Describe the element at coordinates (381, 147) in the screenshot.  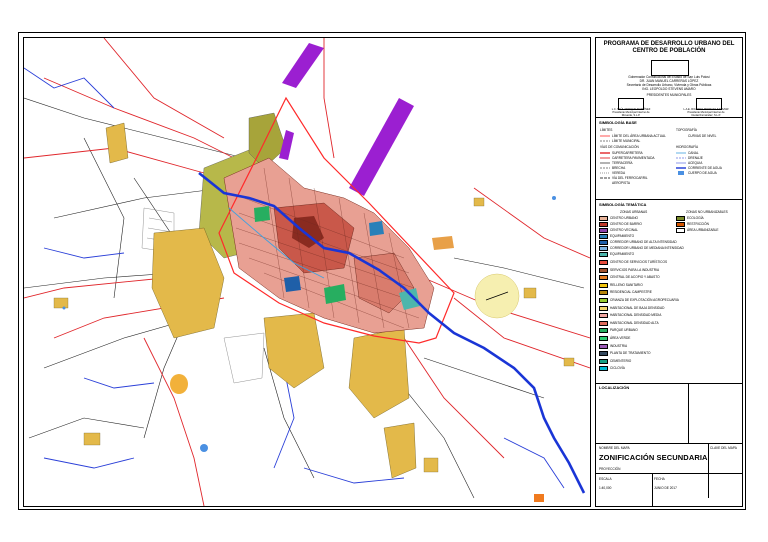
I see `zone-industry-ne` at that location.